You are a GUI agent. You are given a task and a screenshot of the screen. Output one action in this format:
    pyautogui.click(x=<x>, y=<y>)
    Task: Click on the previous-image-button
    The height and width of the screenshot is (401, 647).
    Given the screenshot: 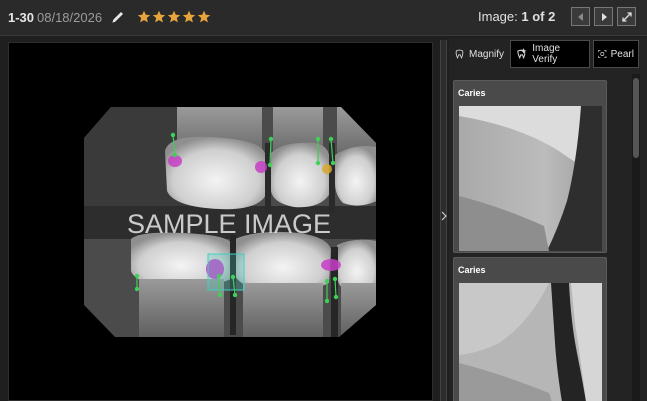 What is the action you would take?
    pyautogui.click(x=580, y=16)
    